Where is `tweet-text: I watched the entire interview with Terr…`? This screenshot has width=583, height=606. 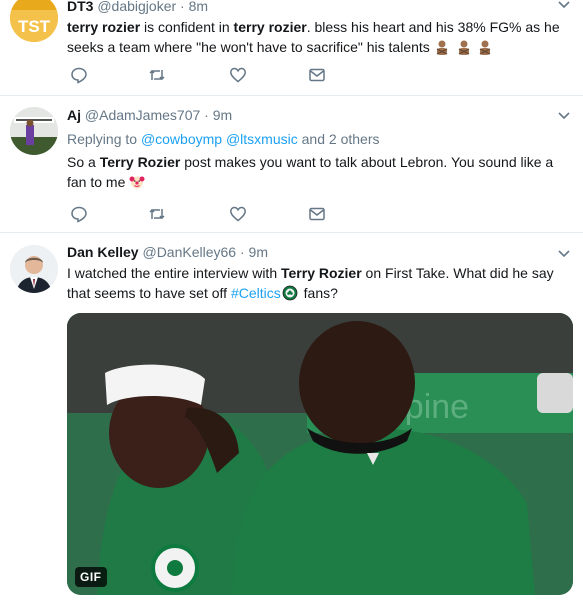 tweet-text: I watched the entire interview with Terr… is located at coordinates (318, 283).